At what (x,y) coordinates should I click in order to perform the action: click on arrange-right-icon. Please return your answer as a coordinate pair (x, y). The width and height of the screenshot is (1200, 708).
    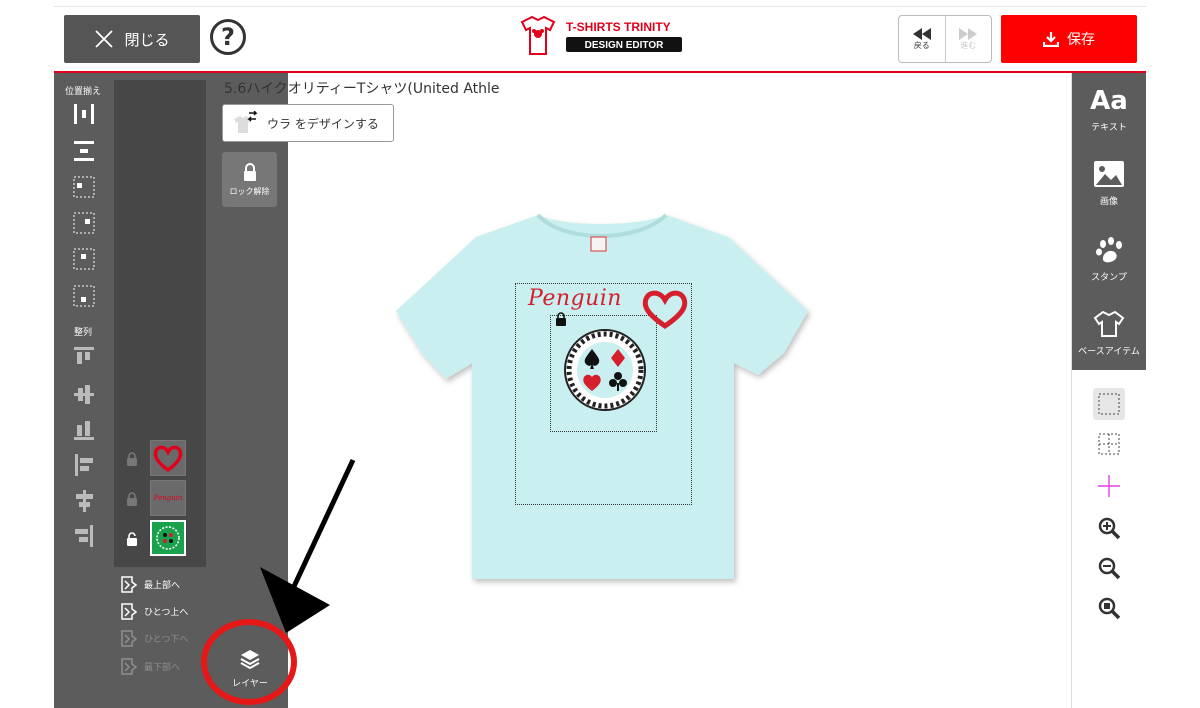
    Looking at the image, I should click on (84, 536).